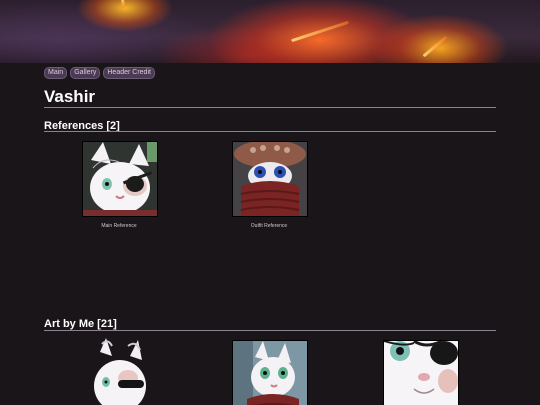 This screenshot has height=405, width=540. What do you see at coordinates (270, 131) in the screenshot?
I see `references-divider` at bounding box center [270, 131].